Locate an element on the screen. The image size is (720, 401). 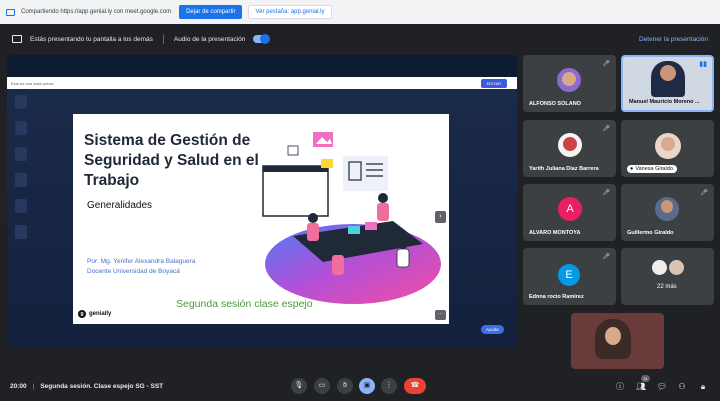
participant-name: ALVARO MONTOYA is located at coordinates (555, 233).